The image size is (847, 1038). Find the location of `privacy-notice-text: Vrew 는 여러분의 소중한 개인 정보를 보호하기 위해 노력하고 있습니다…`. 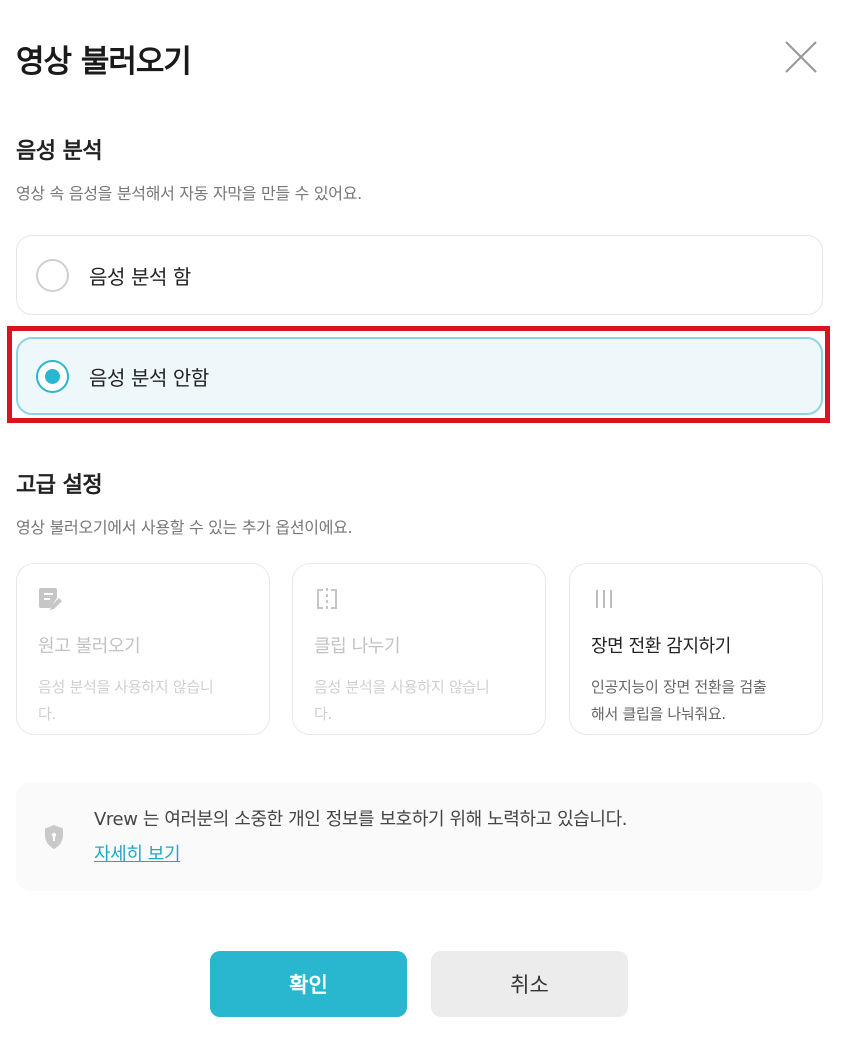

privacy-notice-text: Vrew 는 여러분의 소중한 개인 정보를 보호하기 위해 노력하고 있습니다… is located at coordinates (361, 819).